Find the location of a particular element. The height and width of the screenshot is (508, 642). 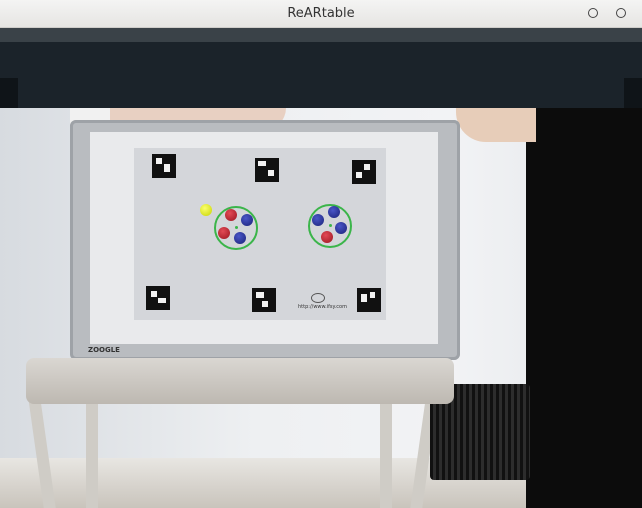

overlay-panel is located at coordinates (321, 60).